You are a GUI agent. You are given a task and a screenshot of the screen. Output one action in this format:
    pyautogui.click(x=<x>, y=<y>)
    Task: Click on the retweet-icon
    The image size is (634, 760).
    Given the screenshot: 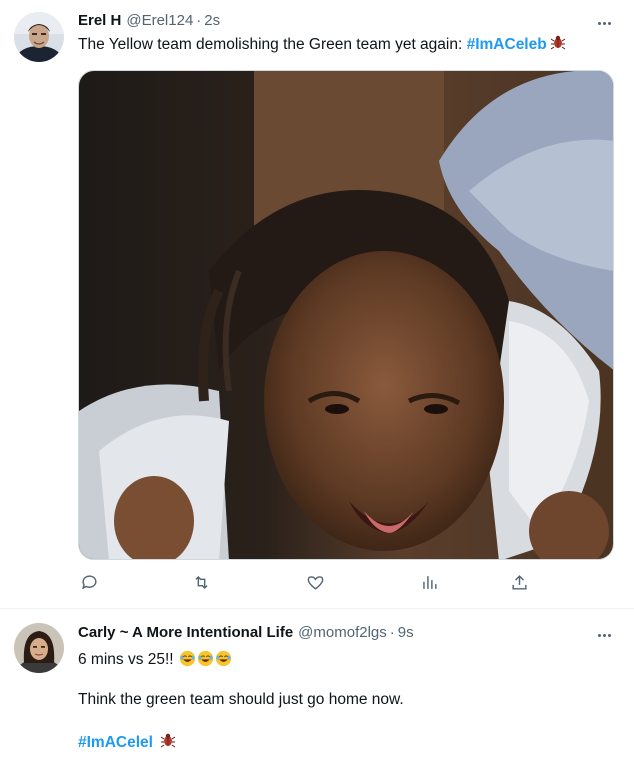 What is the action you would take?
    pyautogui.click(x=201, y=582)
    